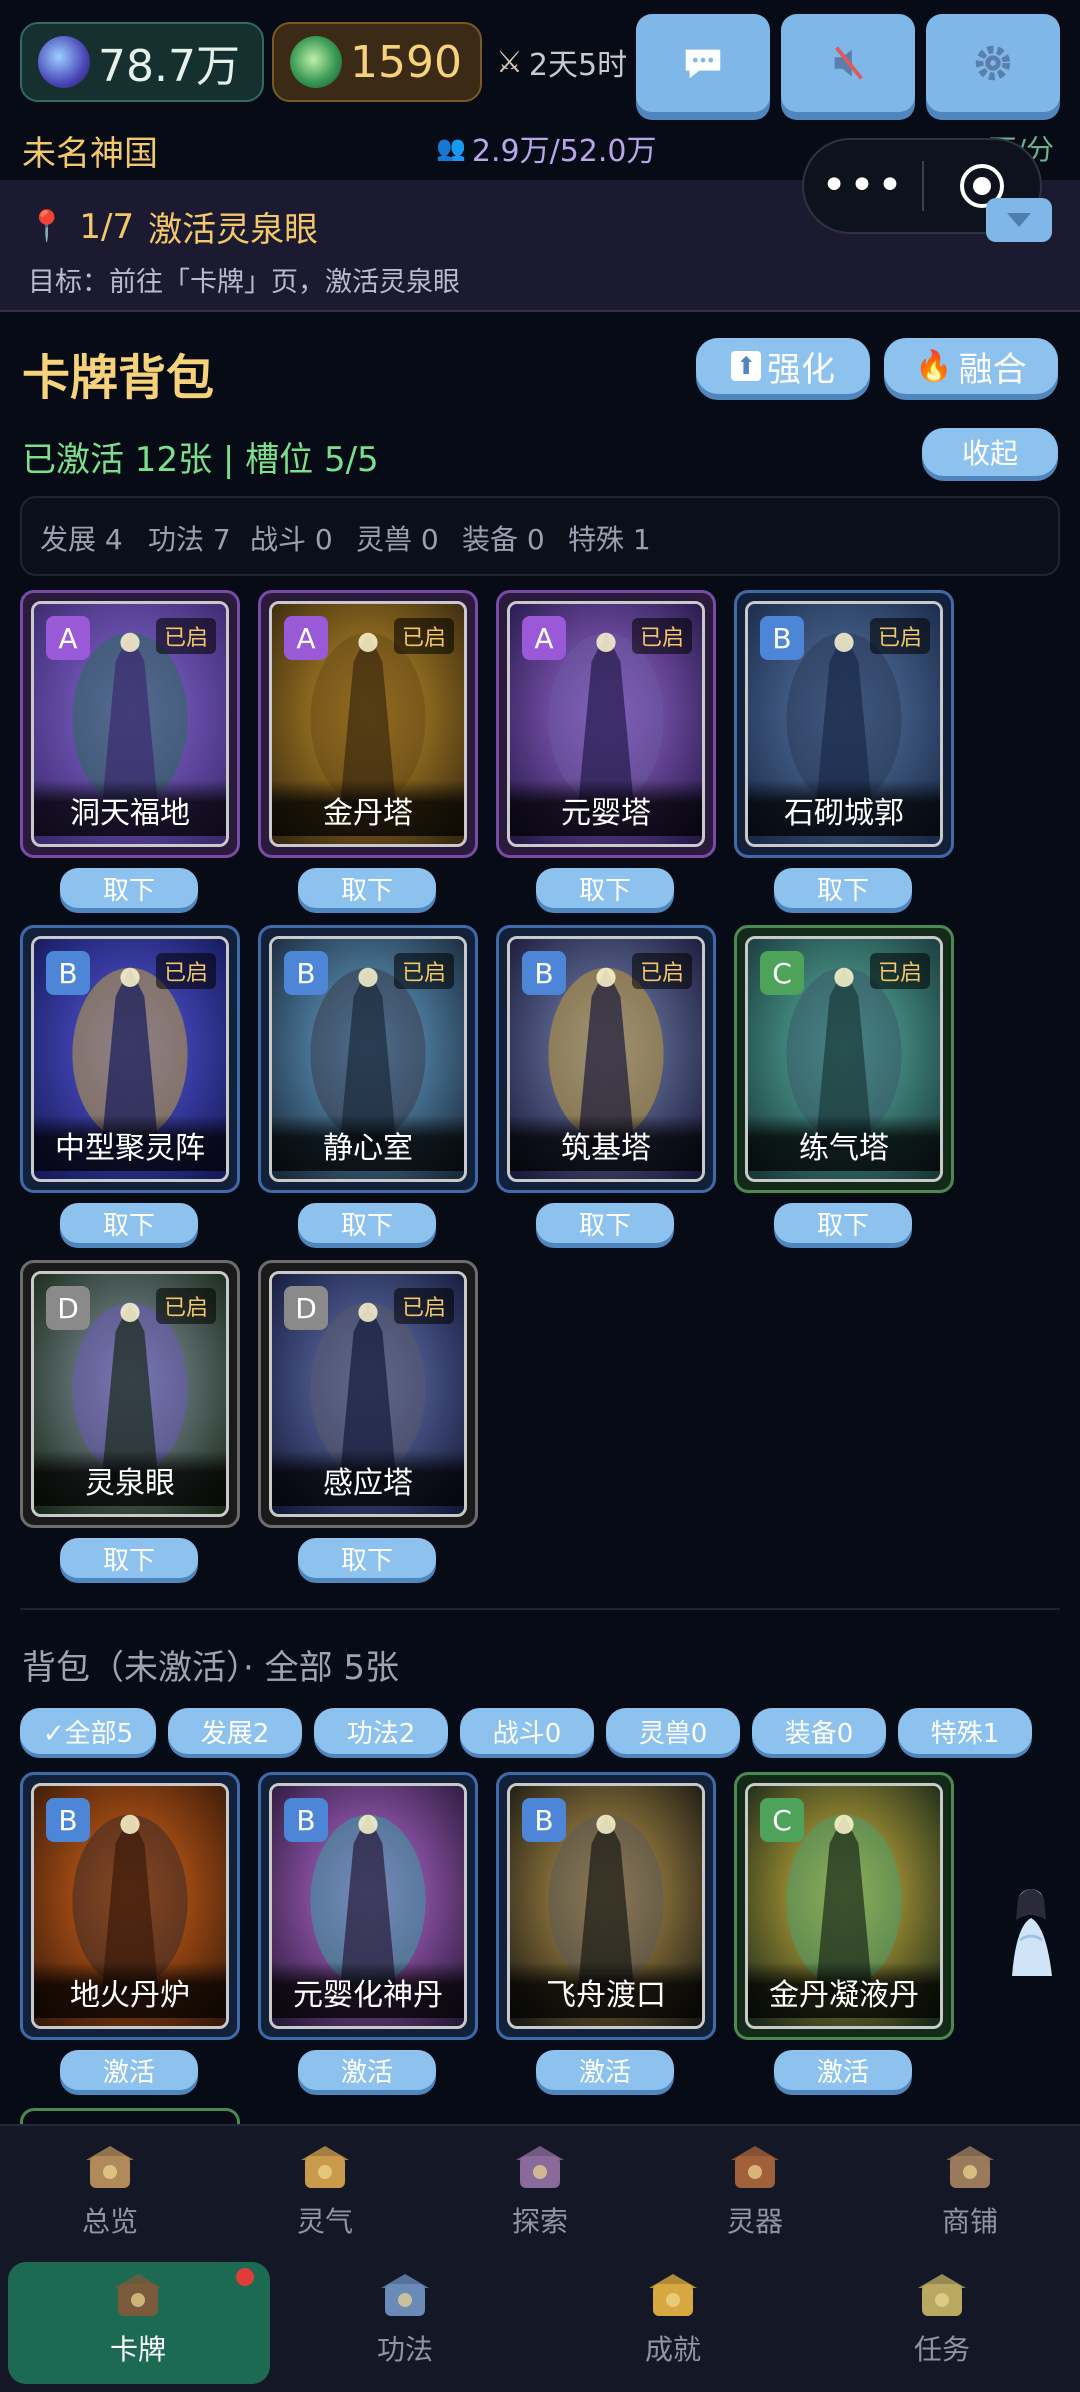  What do you see at coordinates (606, 1059) in the screenshot?
I see `card-筑基塔: B 已启 筑基塔` at bounding box center [606, 1059].